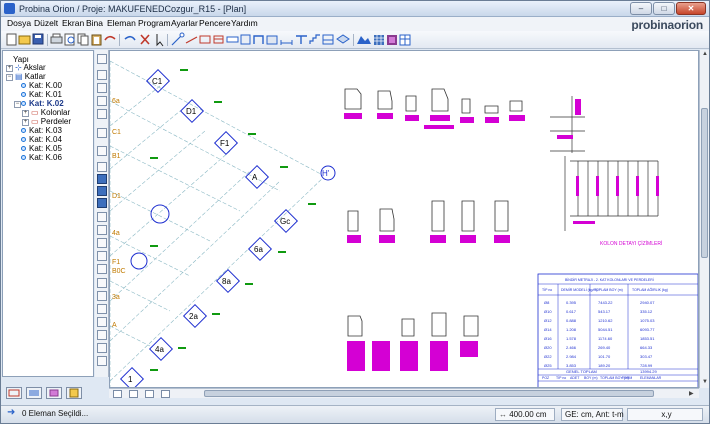 The image size is (710, 424). Describe the element at coordinates (343, 39) in the screenshot. I see `view-3d-icon` at that location.